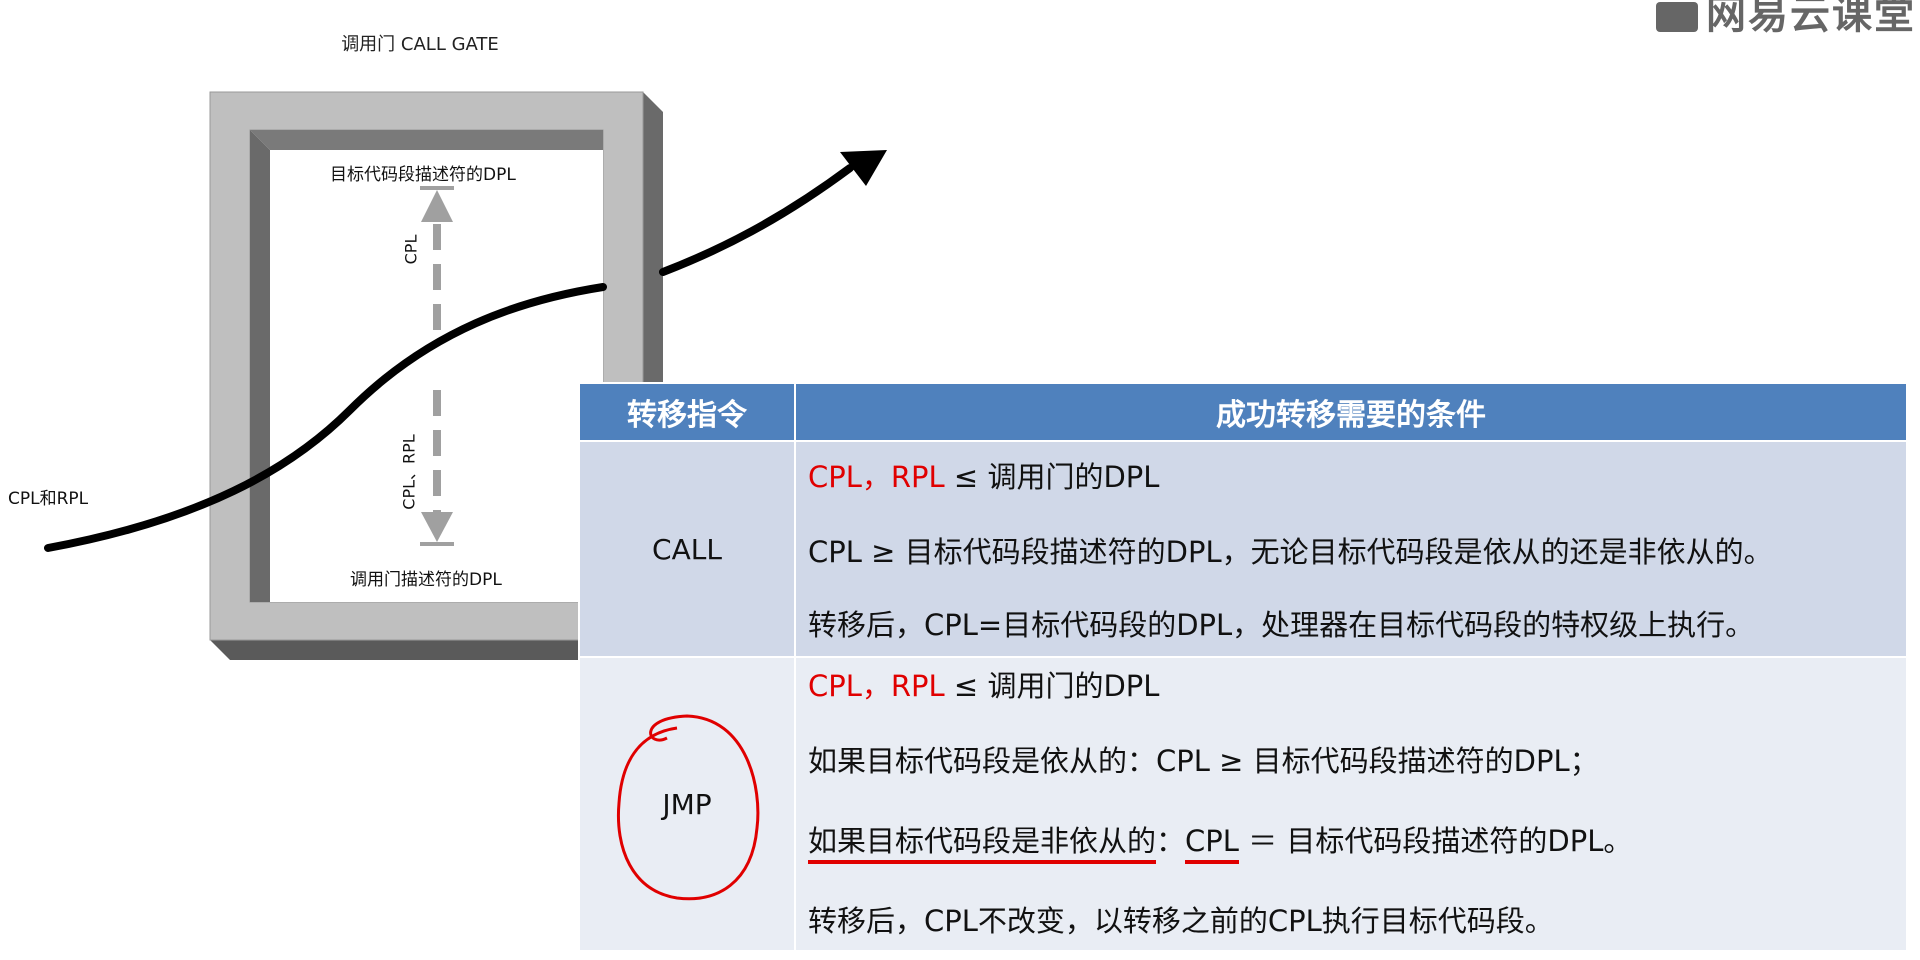  What do you see at coordinates (687, 549) in the screenshot?
I see `instruction-call: CALL` at bounding box center [687, 549].